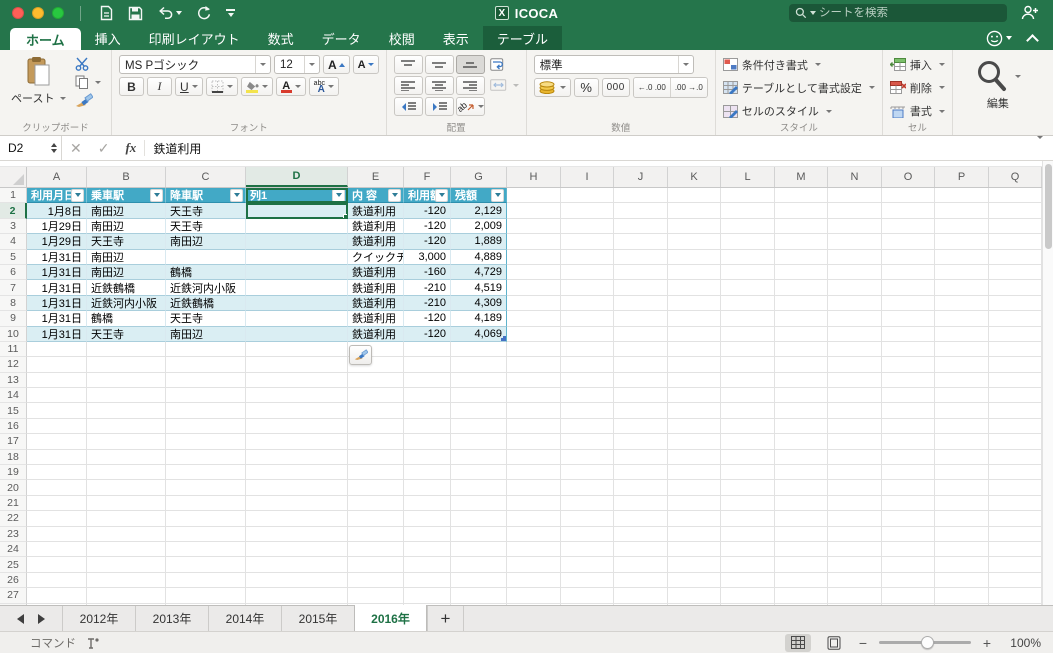 The width and height of the screenshot is (1053, 653). I want to click on cell-H12, so click(534, 365).